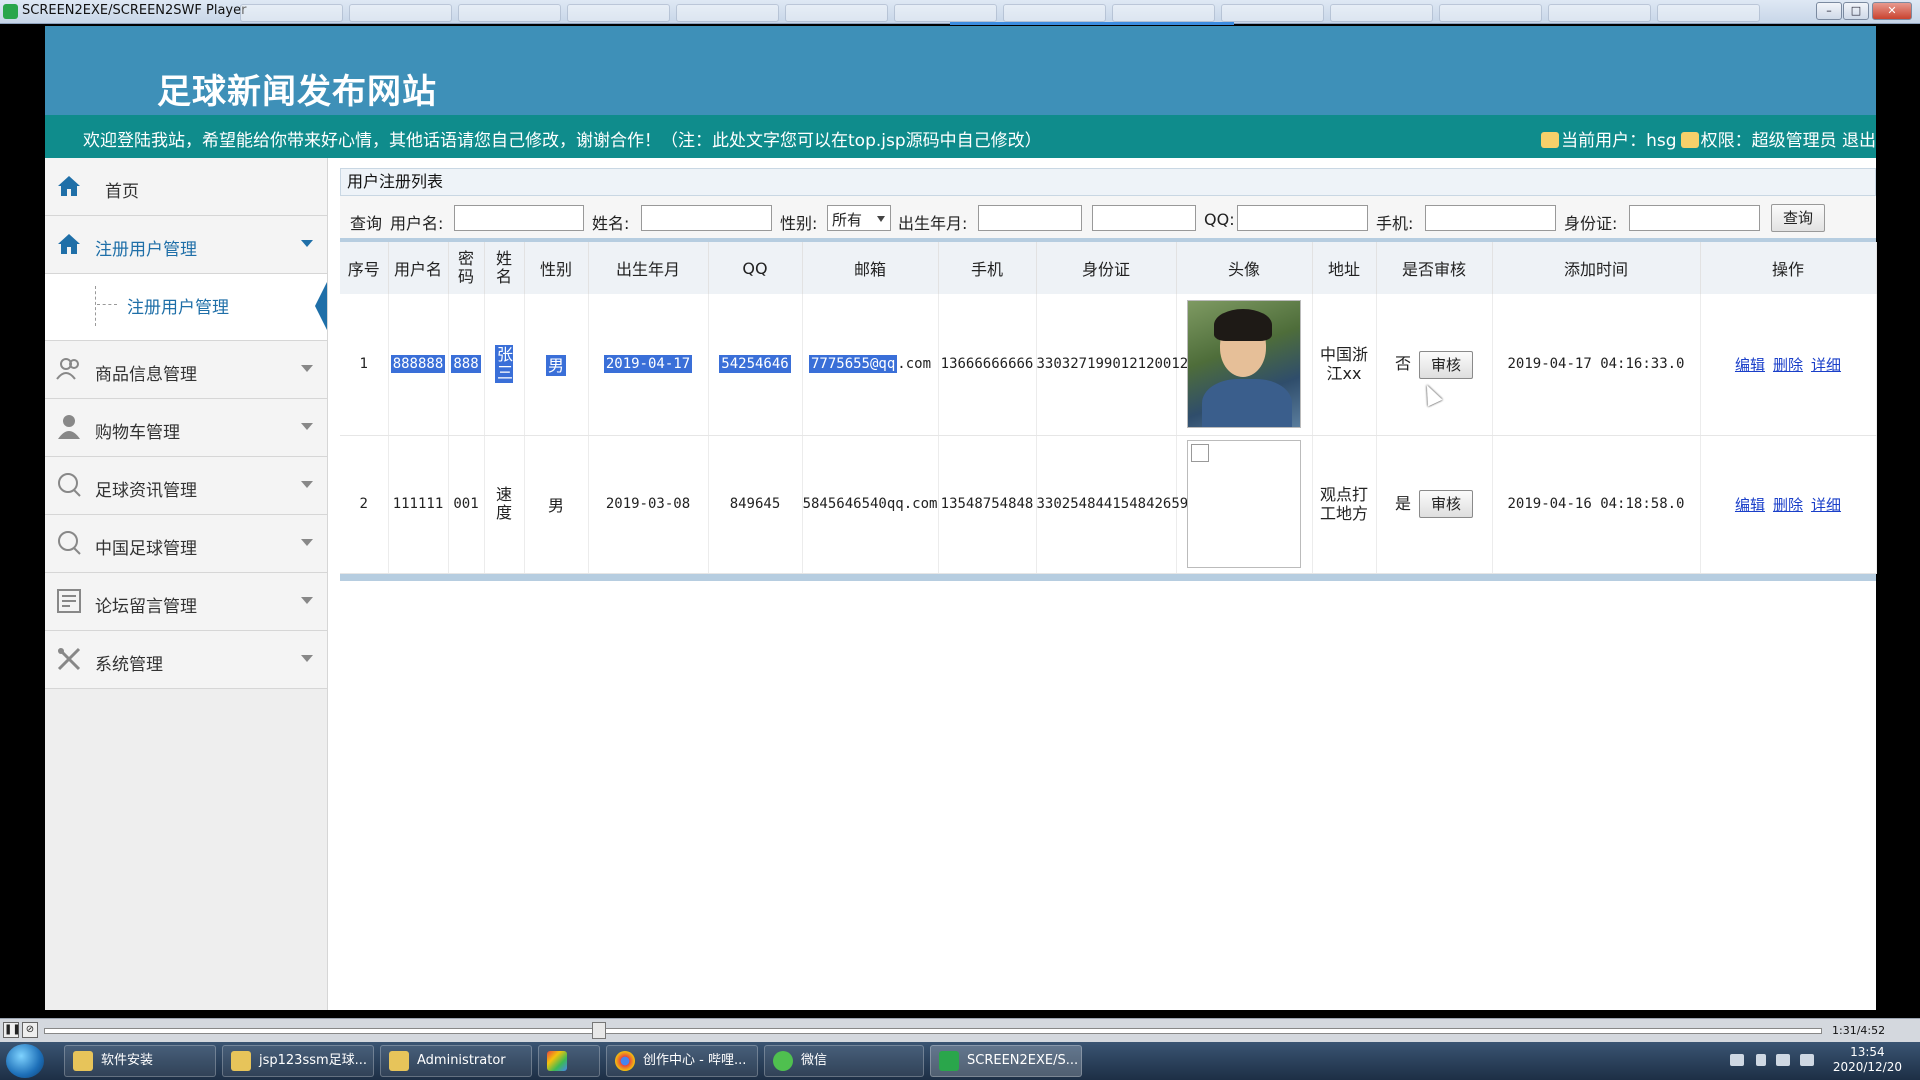 The image size is (1920, 1080). Describe the element at coordinates (1619, 141) in the screenshot. I see `current-user: 当前用户：hsg` at that location.